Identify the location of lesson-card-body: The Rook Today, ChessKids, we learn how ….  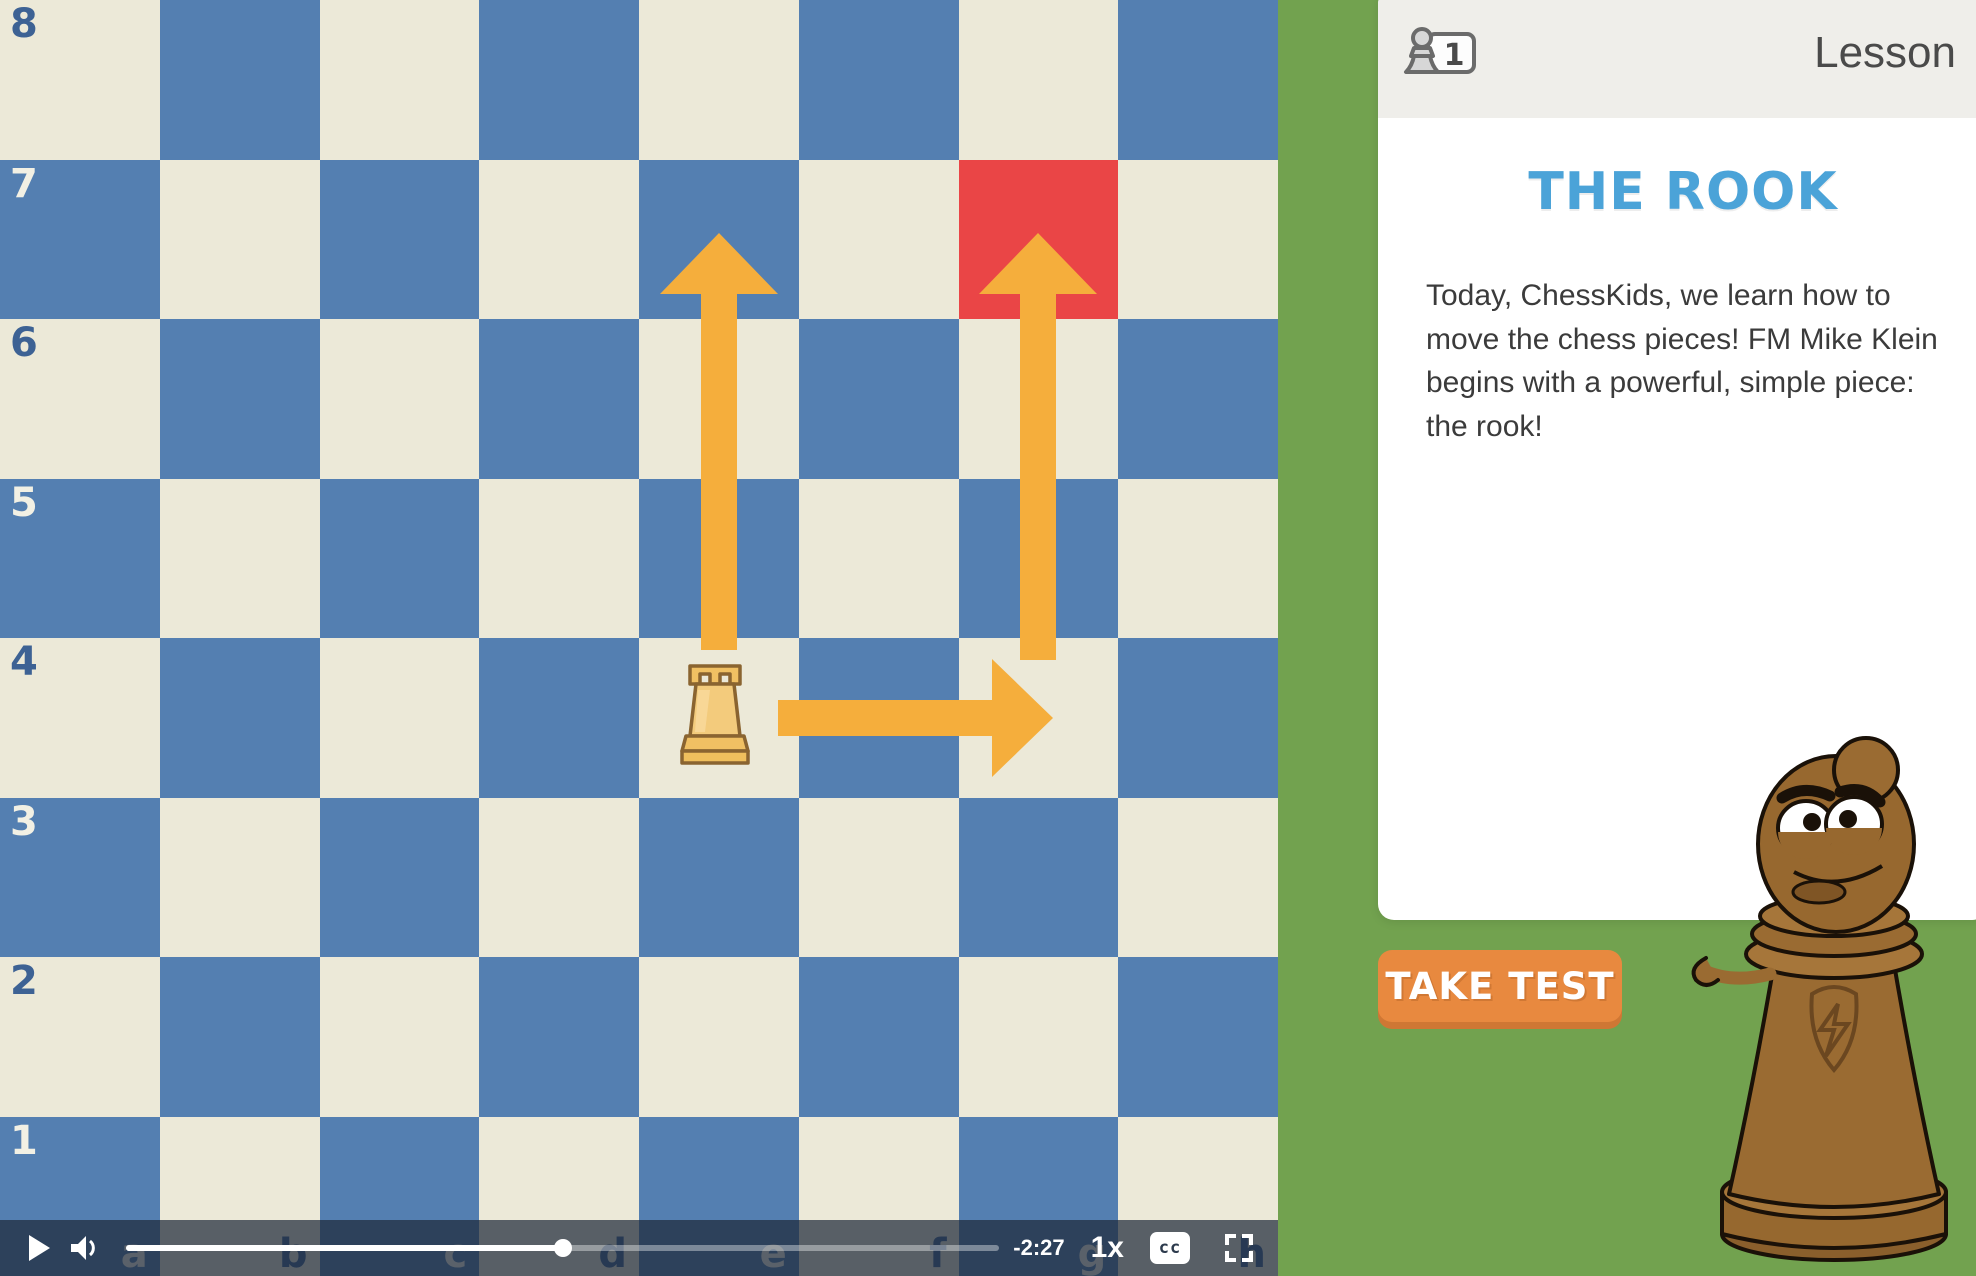
(1677, 283).